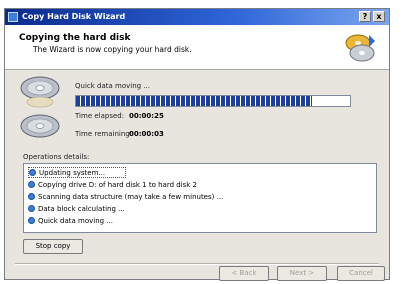 The width and height of the screenshot is (403, 284). What do you see at coordinates (360, 48) in the screenshot?
I see `disk-copy-icon` at bounding box center [360, 48].